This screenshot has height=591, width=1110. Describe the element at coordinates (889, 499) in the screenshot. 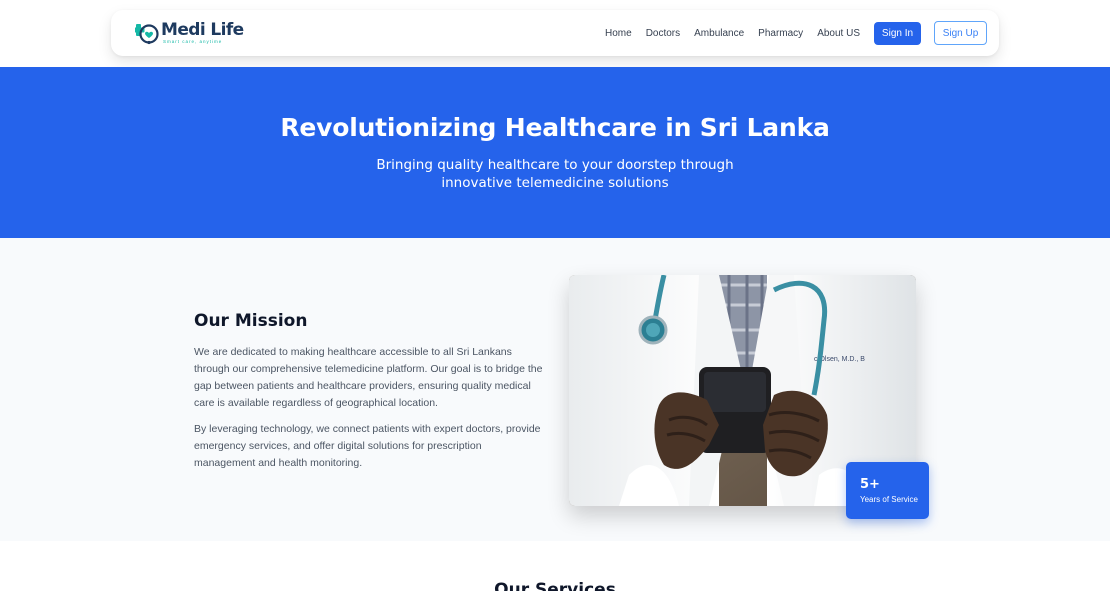

I see `badge-label: Years of Service` at that location.